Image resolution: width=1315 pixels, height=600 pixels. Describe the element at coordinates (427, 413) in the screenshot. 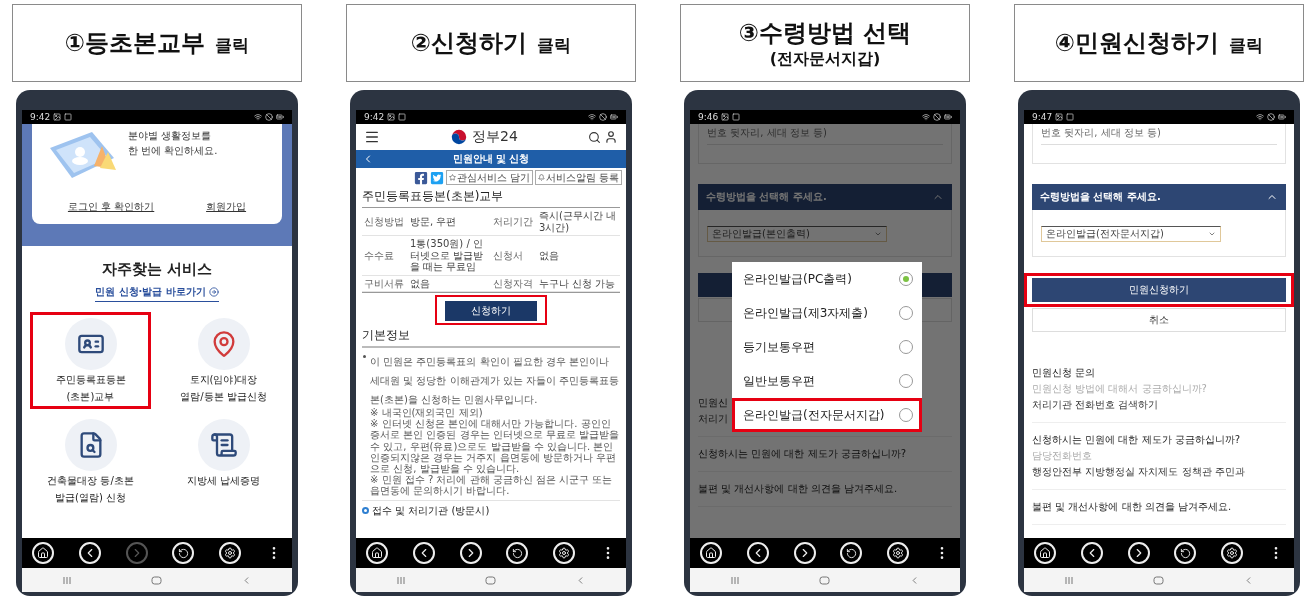

I see `info-note: ※ 내국인(재외국민 제외)` at that location.